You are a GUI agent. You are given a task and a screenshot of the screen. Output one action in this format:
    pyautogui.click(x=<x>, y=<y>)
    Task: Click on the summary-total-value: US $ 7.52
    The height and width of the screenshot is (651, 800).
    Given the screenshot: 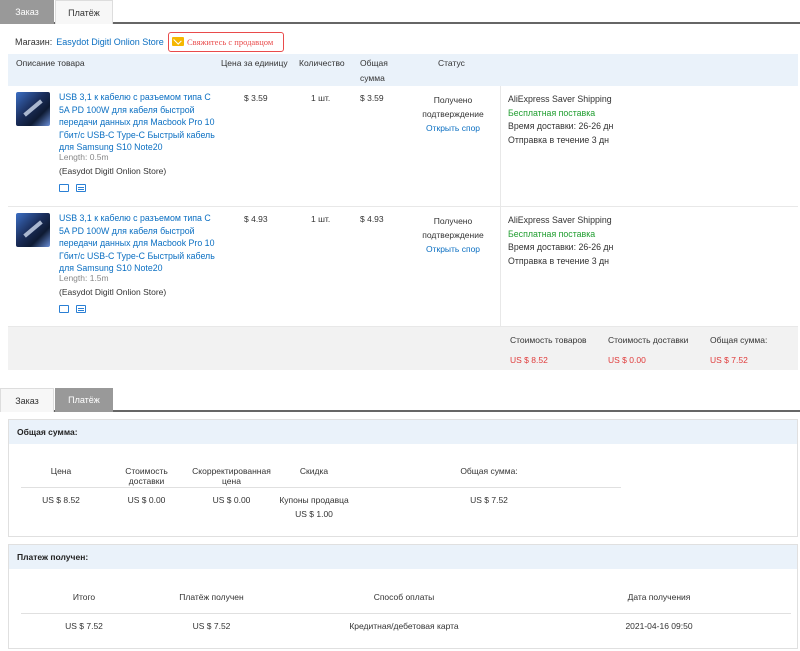 What is the action you would take?
    pyautogui.click(x=489, y=500)
    